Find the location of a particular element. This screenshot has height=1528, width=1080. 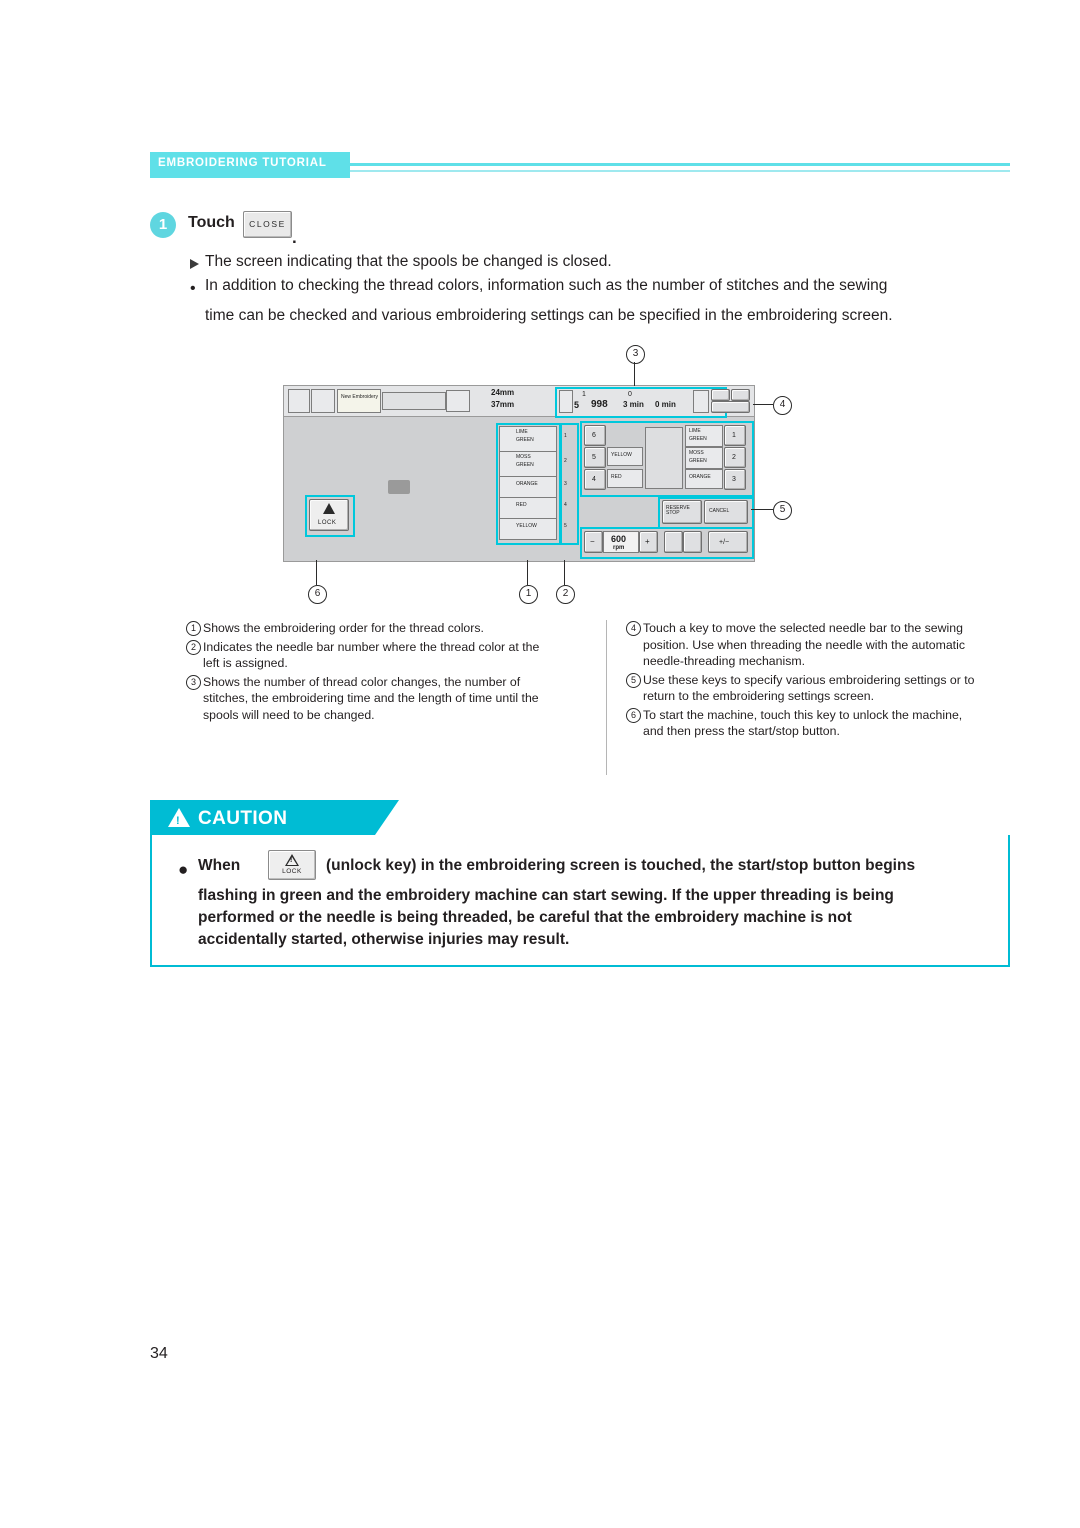

legend-divider is located at coordinates (606, 697).